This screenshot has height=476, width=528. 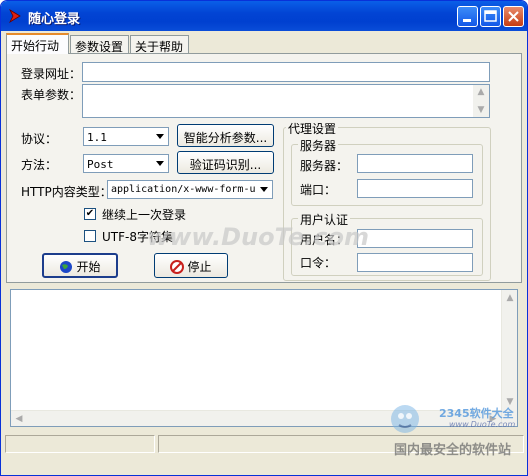 What do you see at coordinates (453, 450) in the screenshot?
I see `watermark-slogan: 国内最安全的软件站` at bounding box center [453, 450].